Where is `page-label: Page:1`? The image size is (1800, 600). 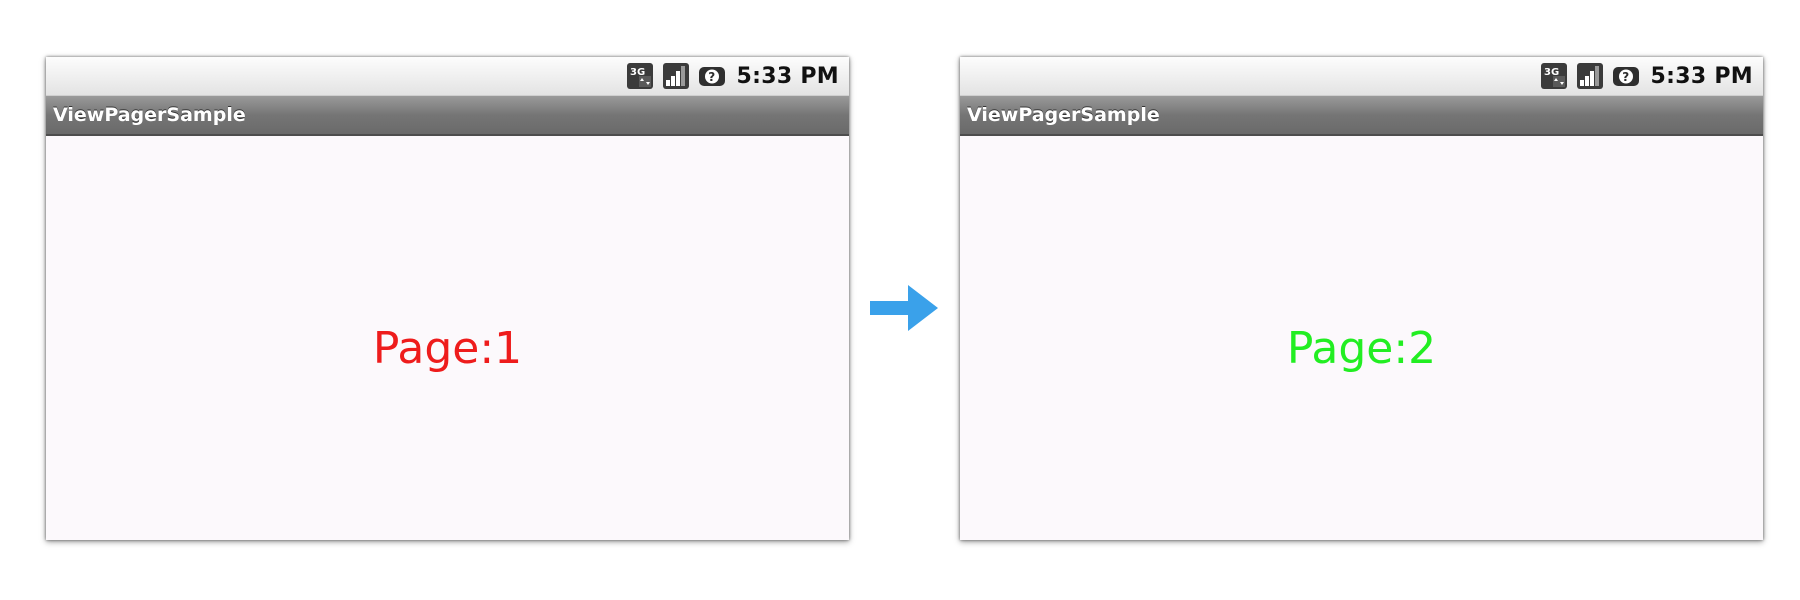 page-label: Page:1 is located at coordinates (447, 348).